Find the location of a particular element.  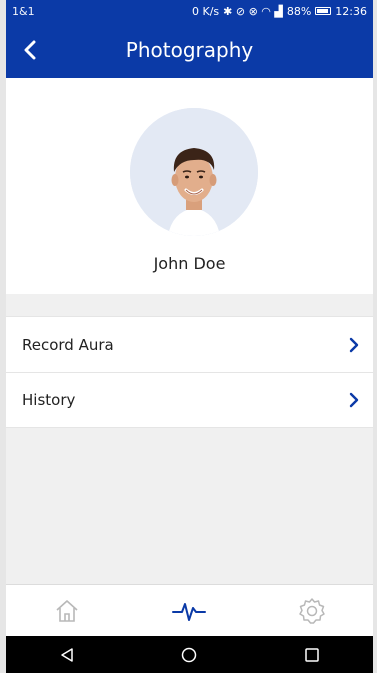

network-speed: 0 K/s is located at coordinates (205, 11).